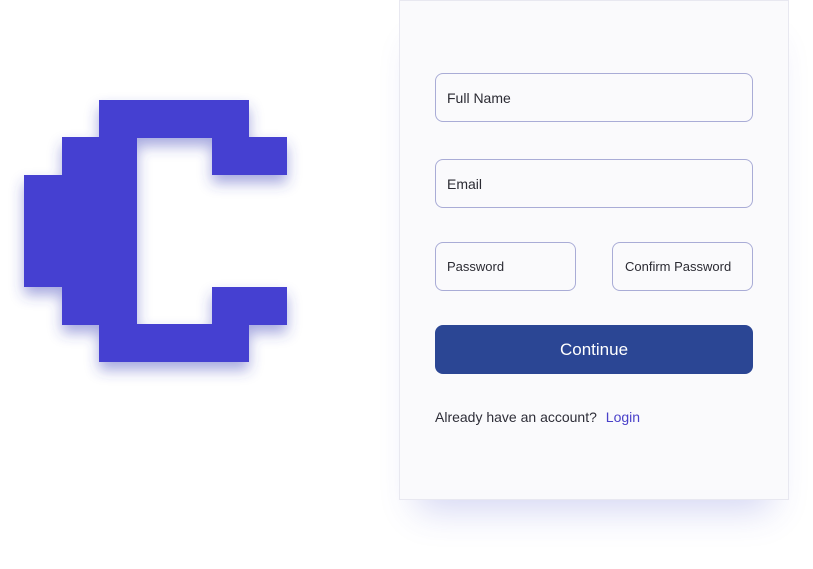 The height and width of the screenshot is (569, 813). I want to click on email-field: Email, so click(594, 183).